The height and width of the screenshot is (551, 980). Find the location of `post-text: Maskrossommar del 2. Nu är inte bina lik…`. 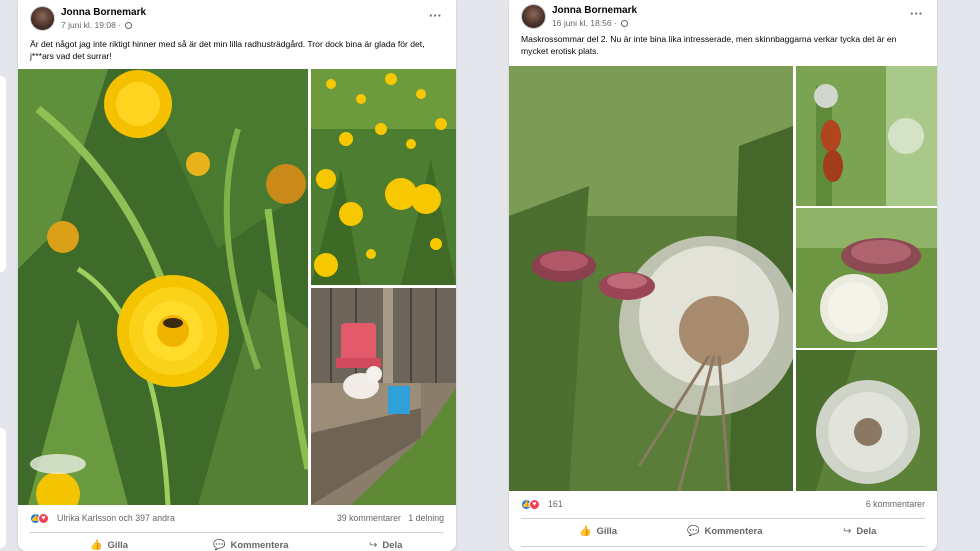

post-text: Maskrossommar del 2. Nu är inte bina lik… is located at coordinates (709, 45).